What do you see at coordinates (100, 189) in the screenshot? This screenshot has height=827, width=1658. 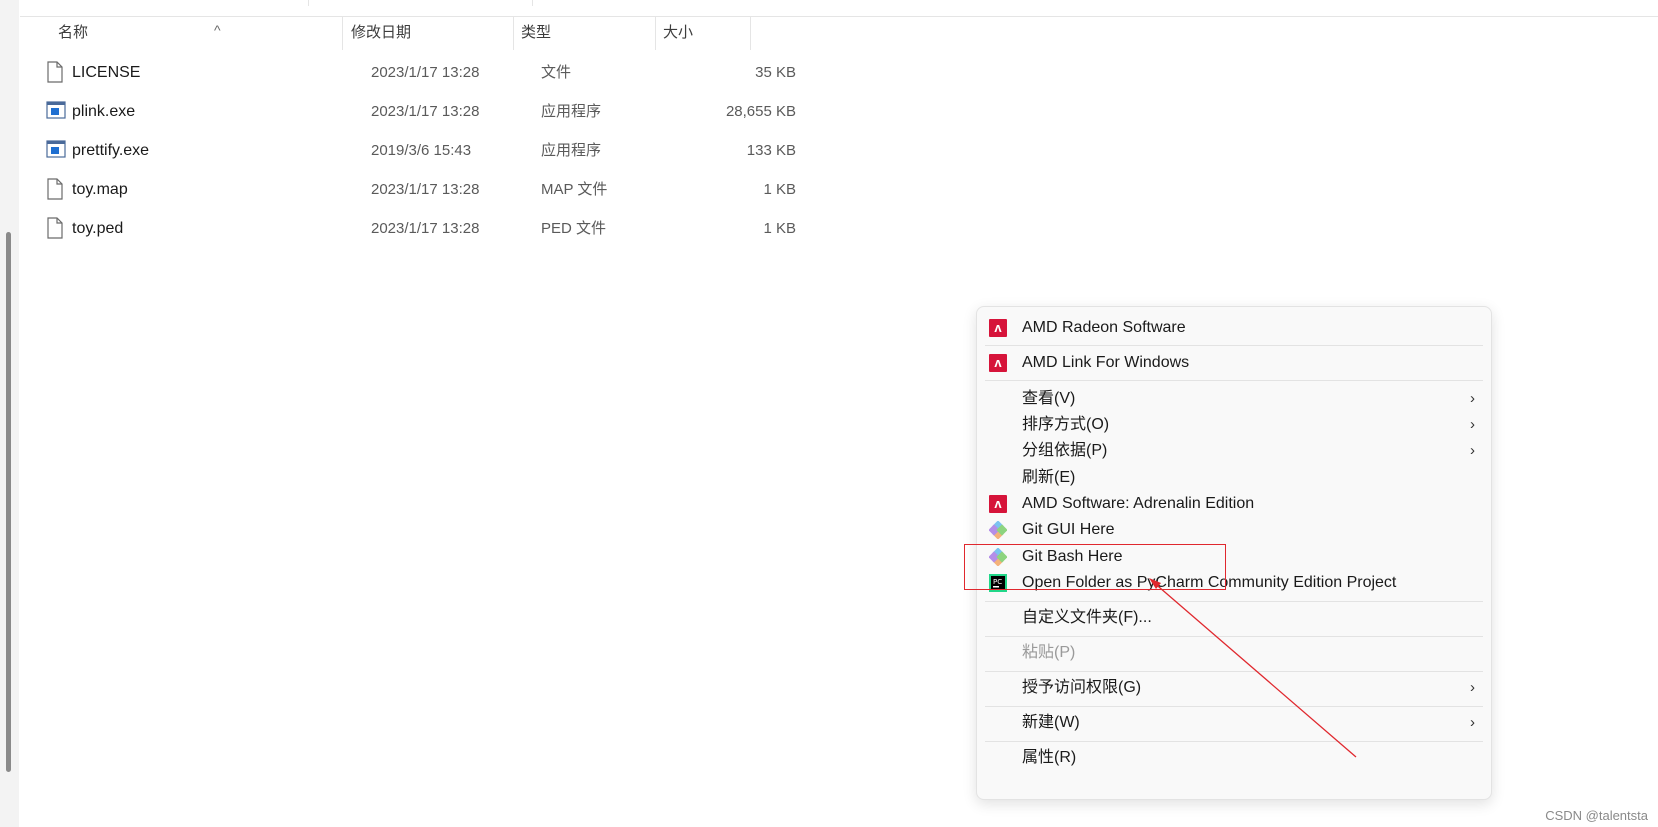 I see `file-name: toy.map` at bounding box center [100, 189].